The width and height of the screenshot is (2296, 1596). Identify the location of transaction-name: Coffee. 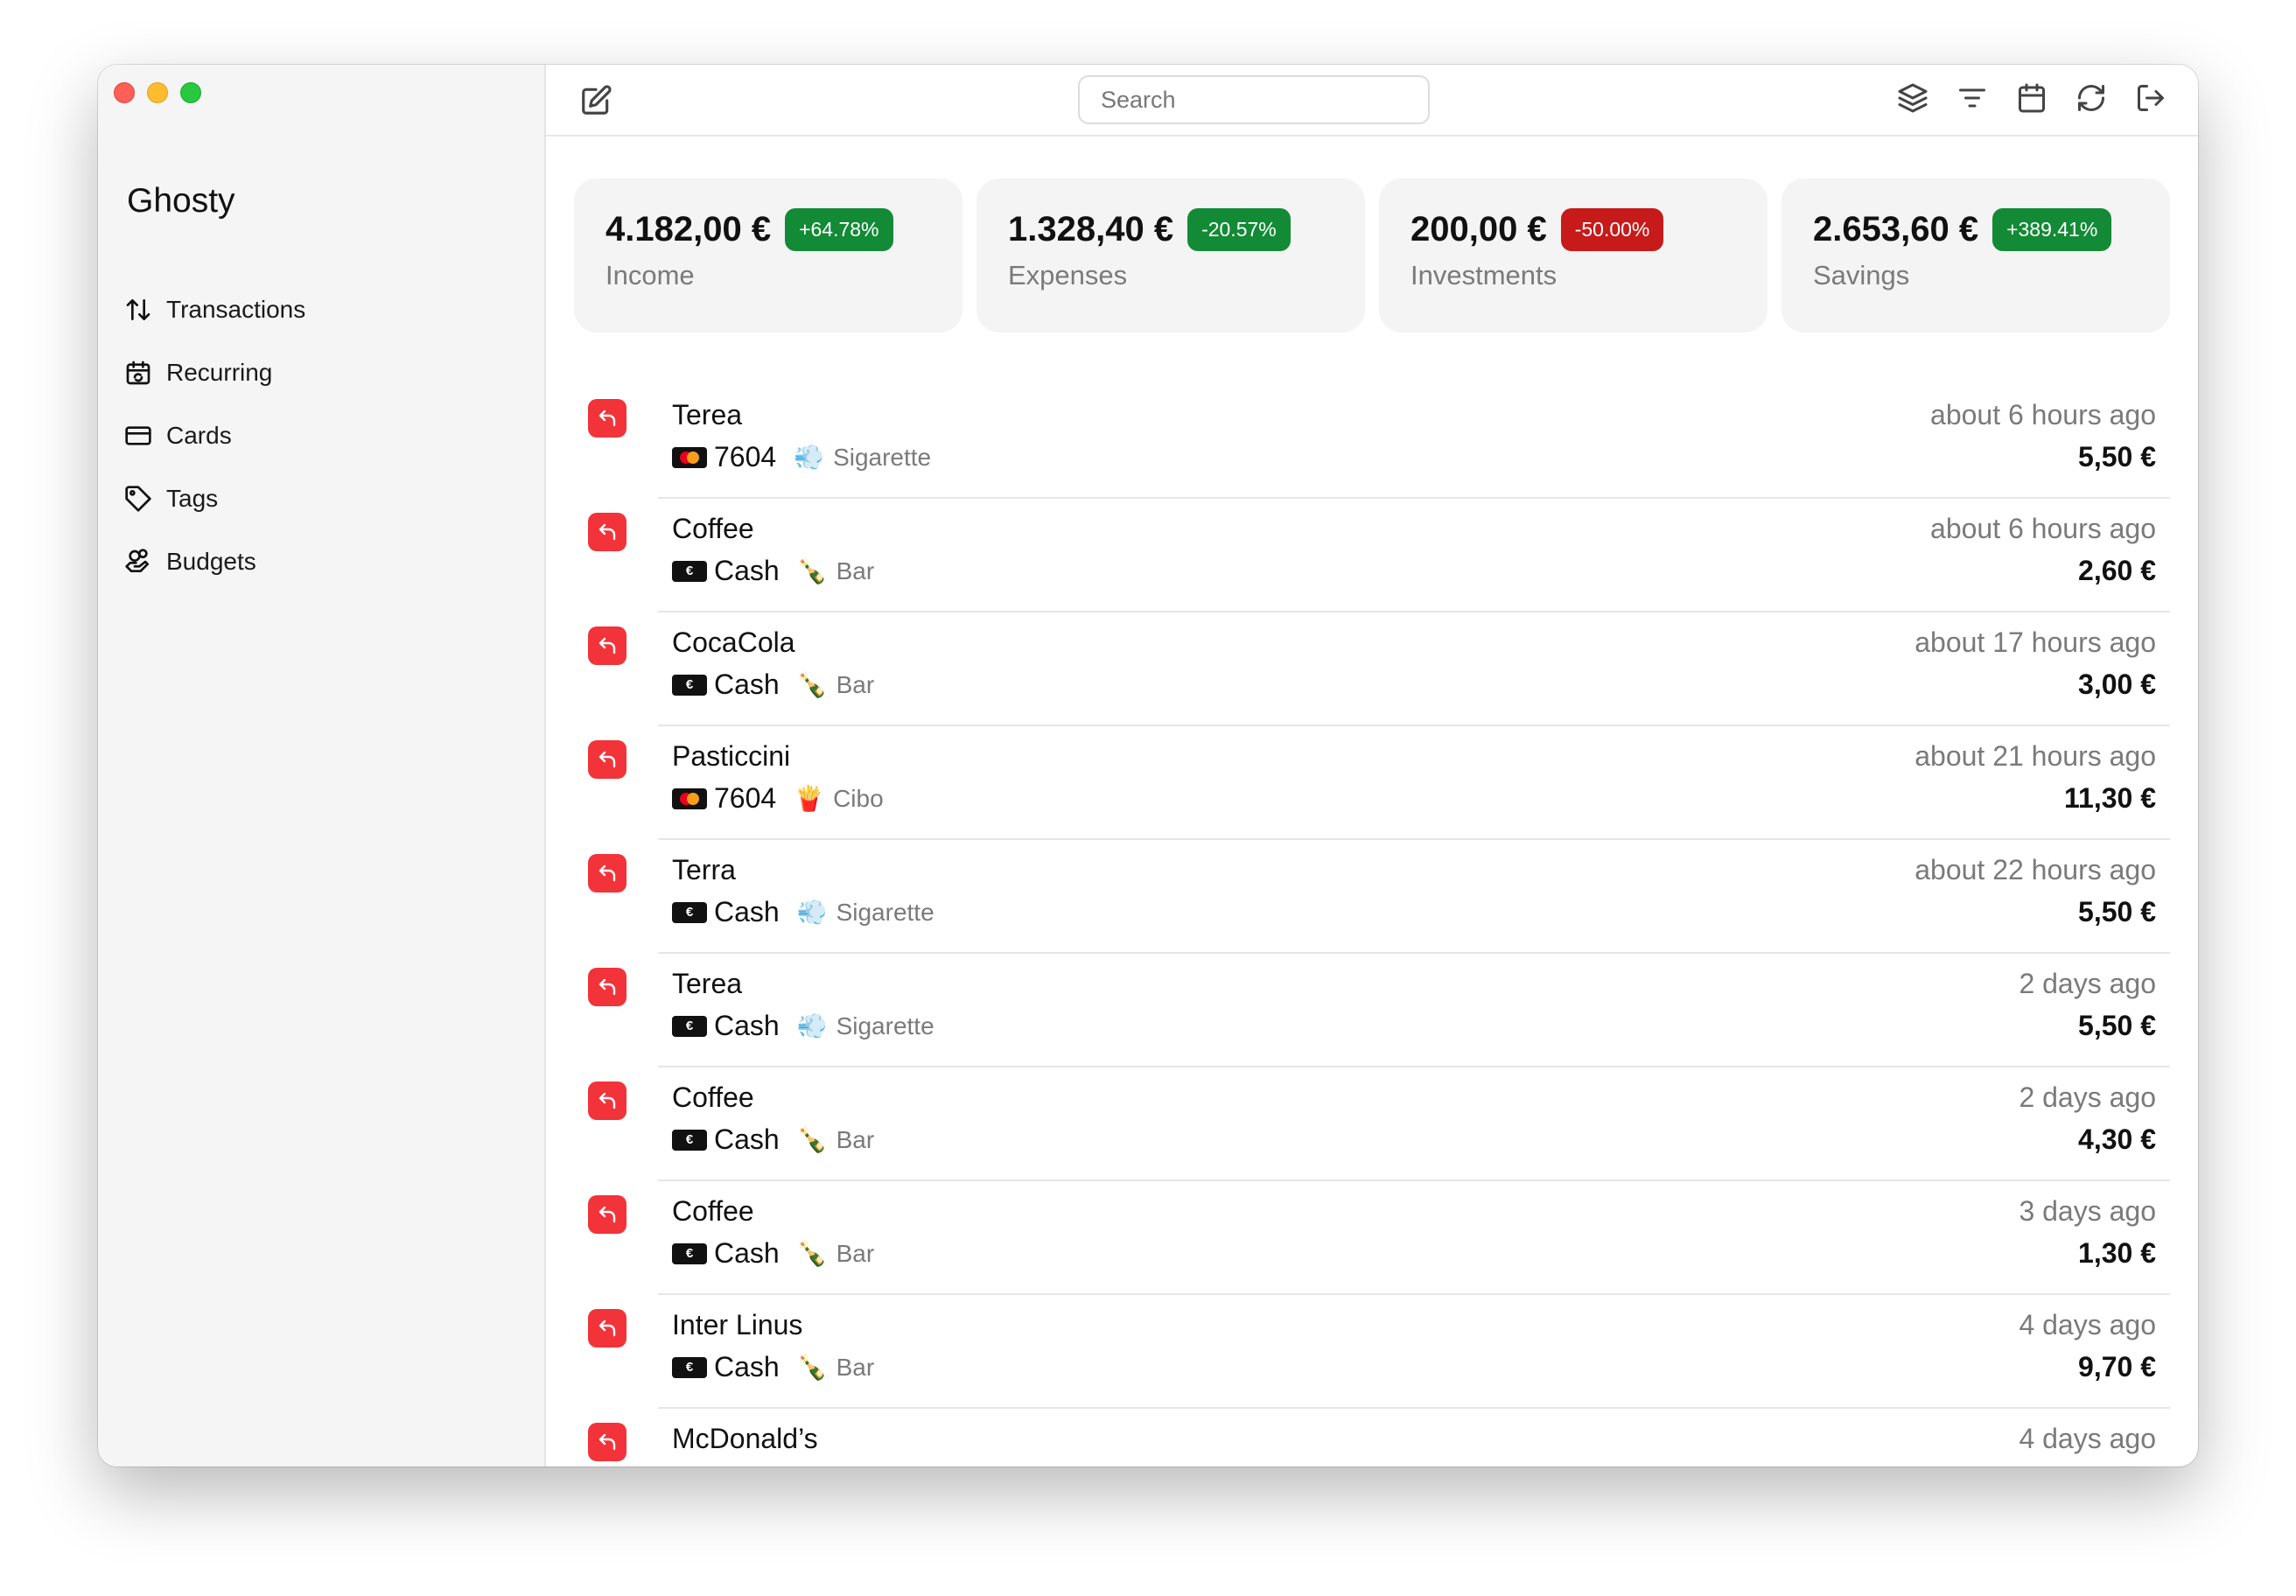
(713, 528).